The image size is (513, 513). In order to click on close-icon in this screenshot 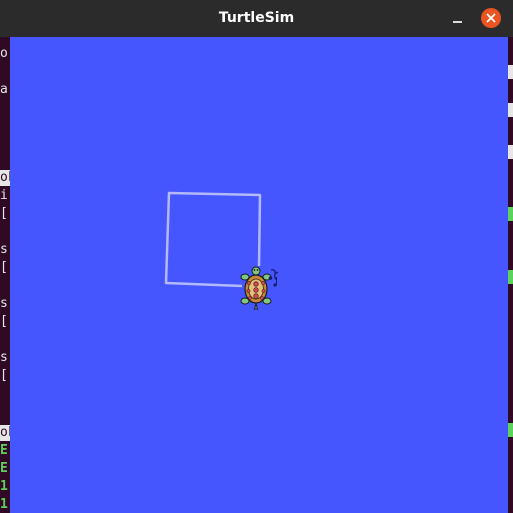, I will do `click(491, 18)`.